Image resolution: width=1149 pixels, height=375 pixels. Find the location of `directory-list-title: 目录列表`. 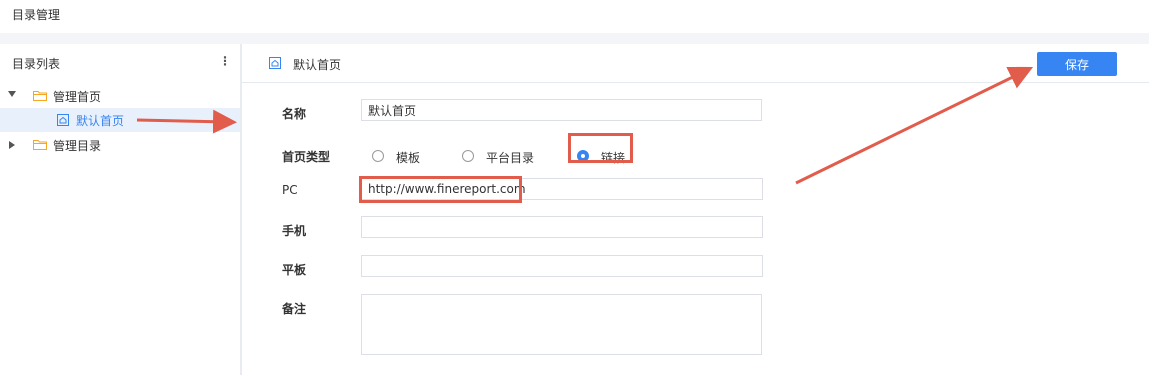

directory-list-title: 目录列表 is located at coordinates (36, 64).